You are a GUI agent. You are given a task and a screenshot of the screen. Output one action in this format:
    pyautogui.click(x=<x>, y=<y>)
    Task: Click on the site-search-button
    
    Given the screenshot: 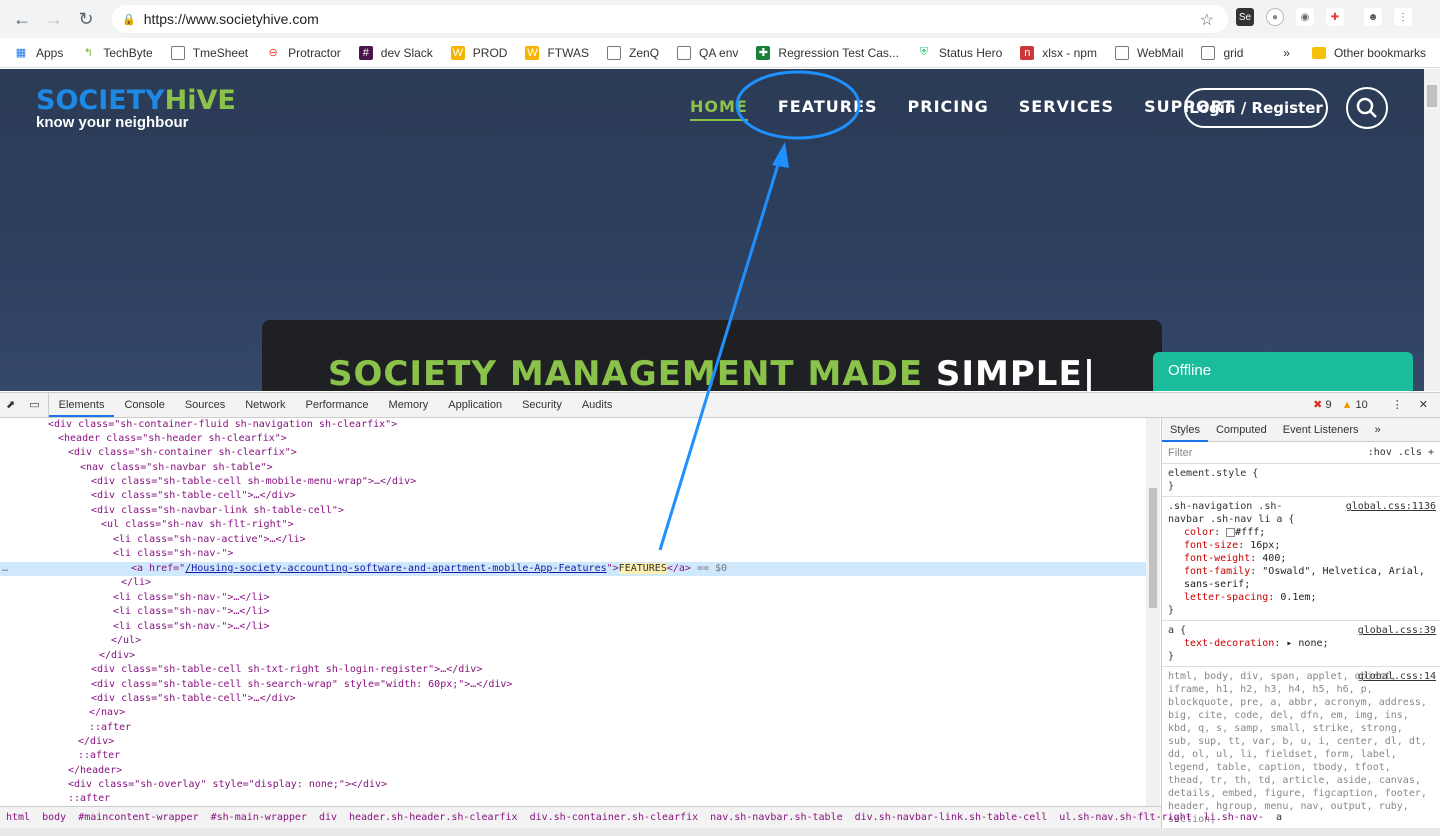 What is the action you would take?
    pyautogui.click(x=1367, y=108)
    